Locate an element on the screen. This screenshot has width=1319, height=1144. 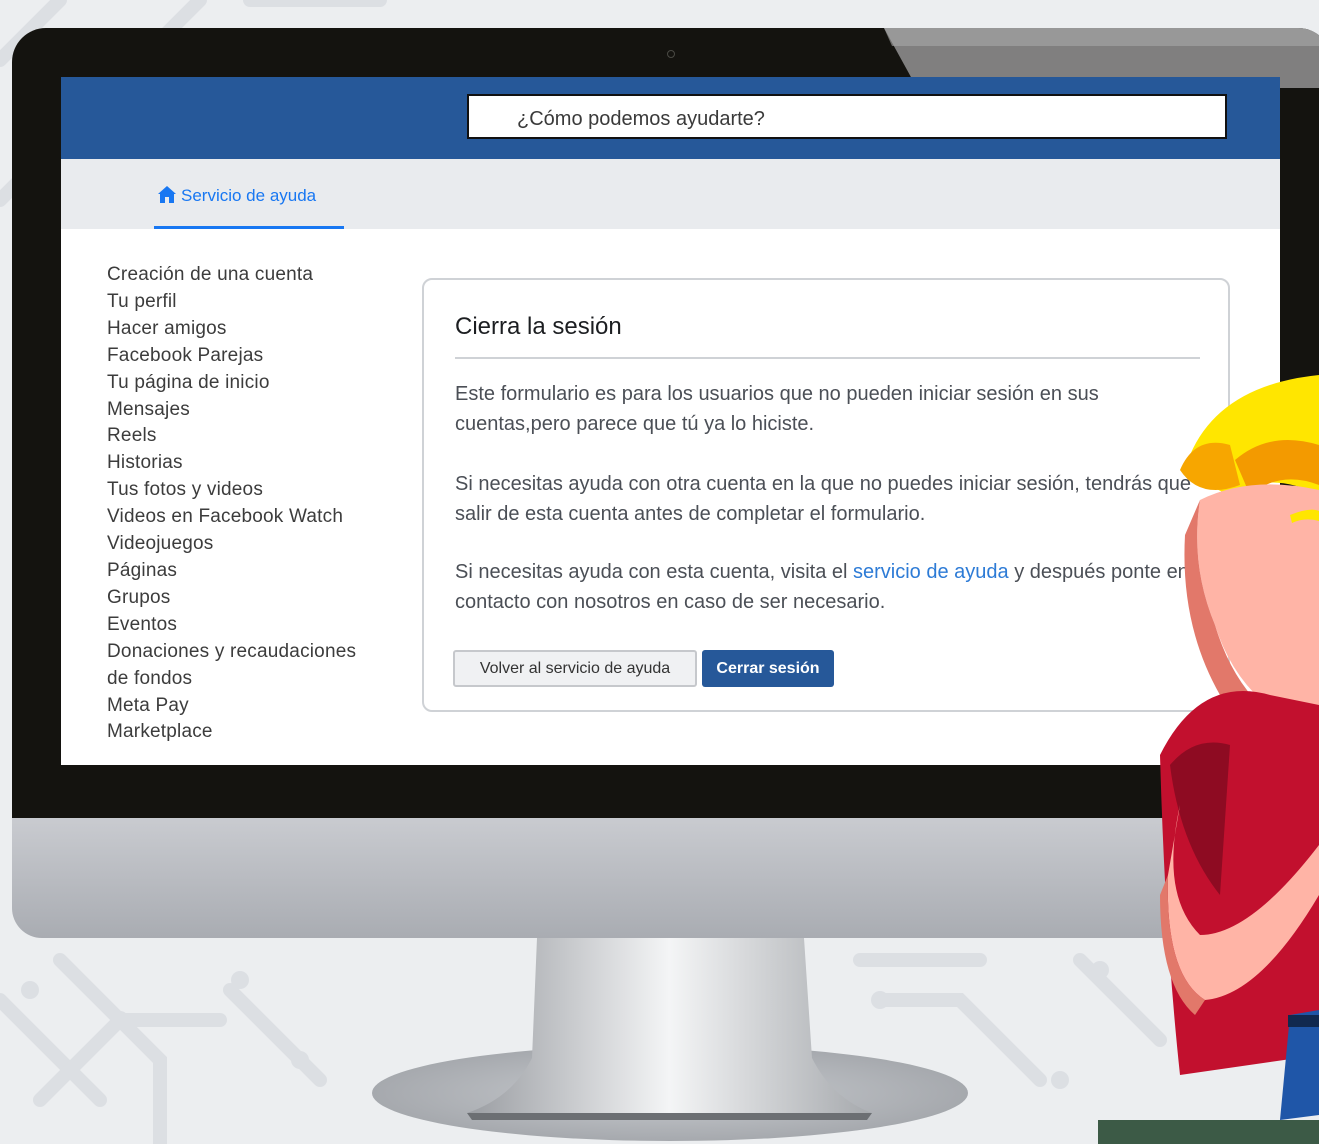
sidebar-item: Meta Pay is located at coordinates (257, 706).